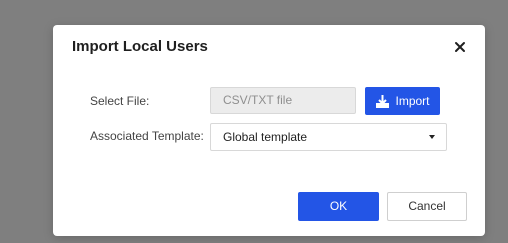 This screenshot has height=243, width=508. I want to click on template-select-value: Global template, so click(265, 137).